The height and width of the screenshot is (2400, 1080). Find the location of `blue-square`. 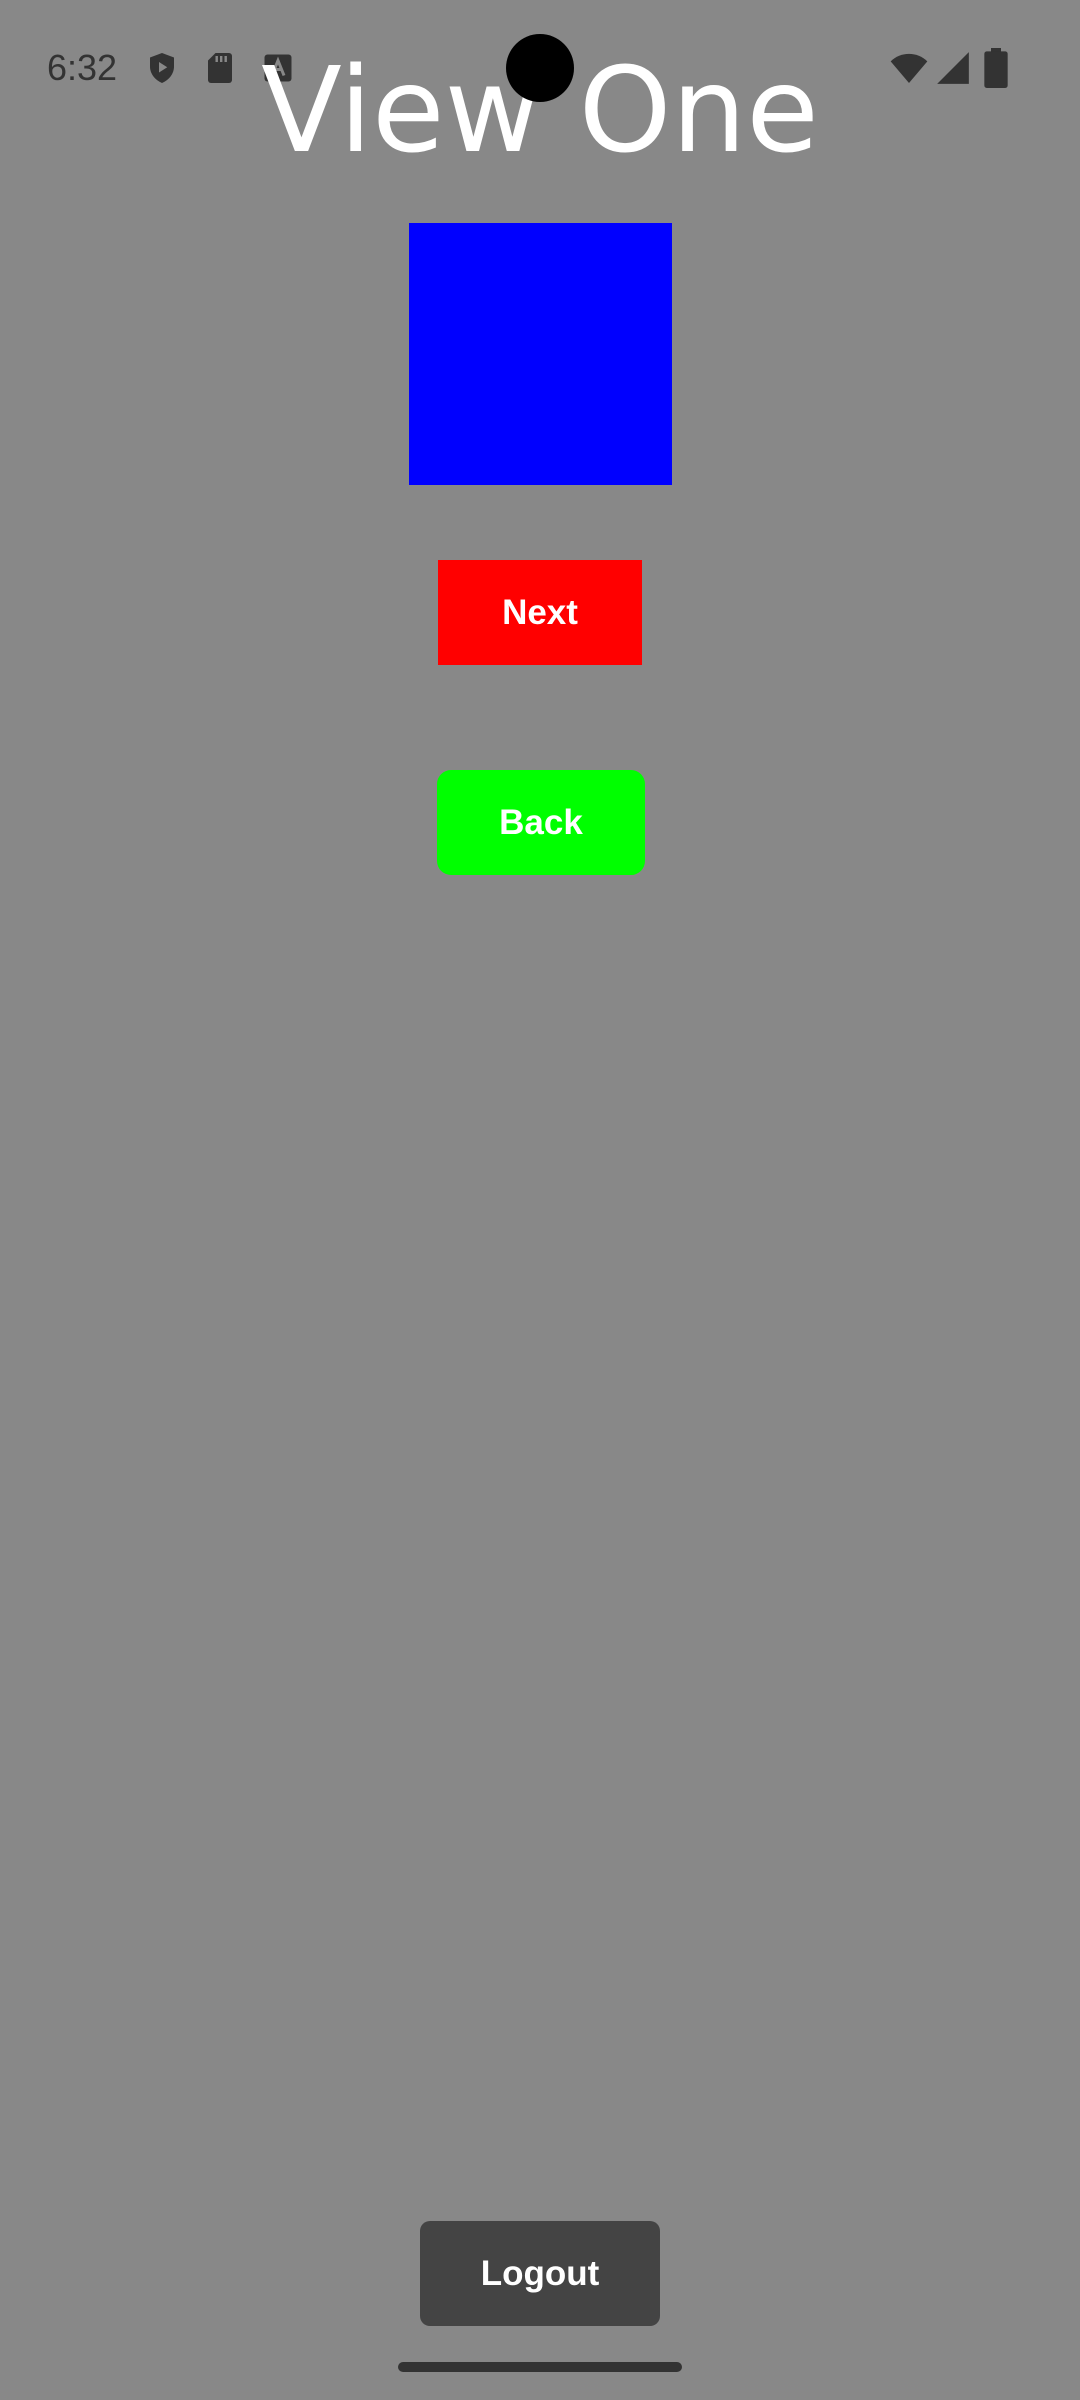

blue-square is located at coordinates (540, 354).